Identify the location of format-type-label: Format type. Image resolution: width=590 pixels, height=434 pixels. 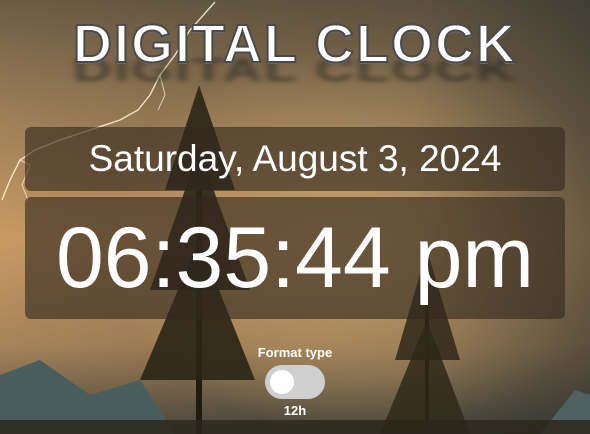
(295, 352).